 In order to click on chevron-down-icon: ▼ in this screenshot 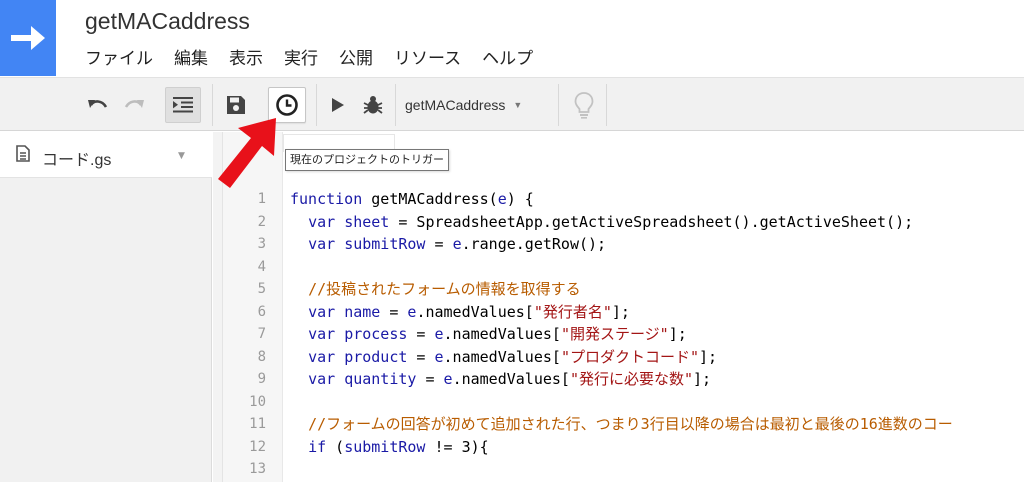, I will do `click(181, 156)`.